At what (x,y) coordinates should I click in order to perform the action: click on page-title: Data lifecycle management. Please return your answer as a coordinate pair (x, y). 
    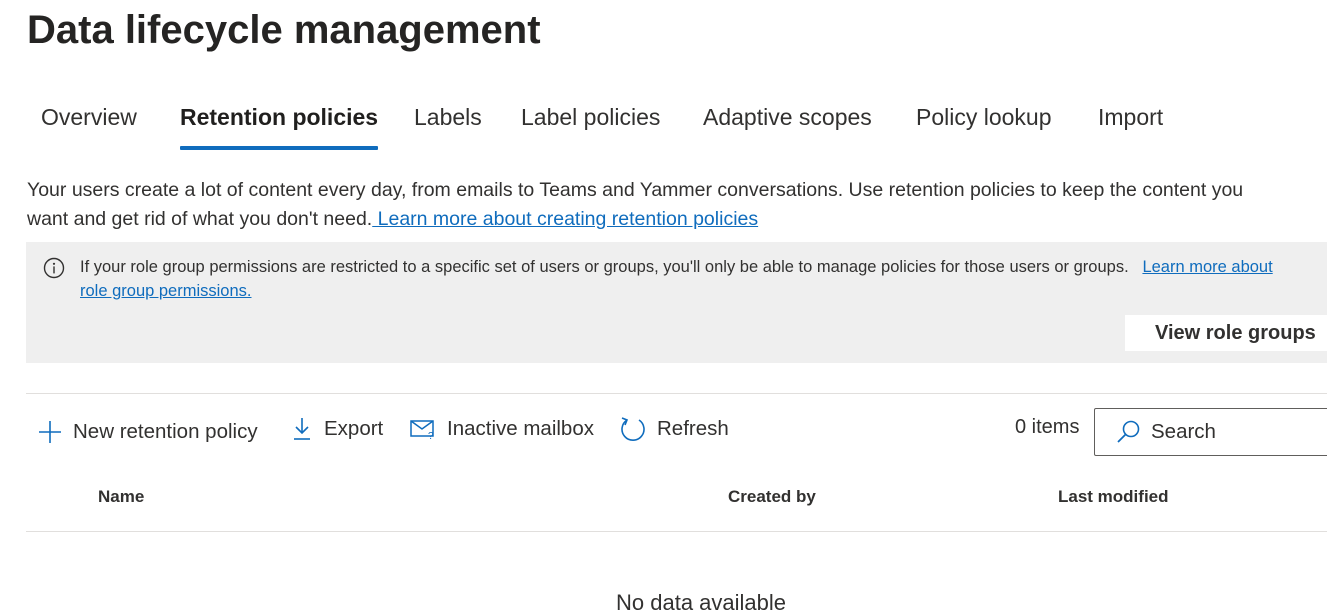
    Looking at the image, I should click on (284, 30).